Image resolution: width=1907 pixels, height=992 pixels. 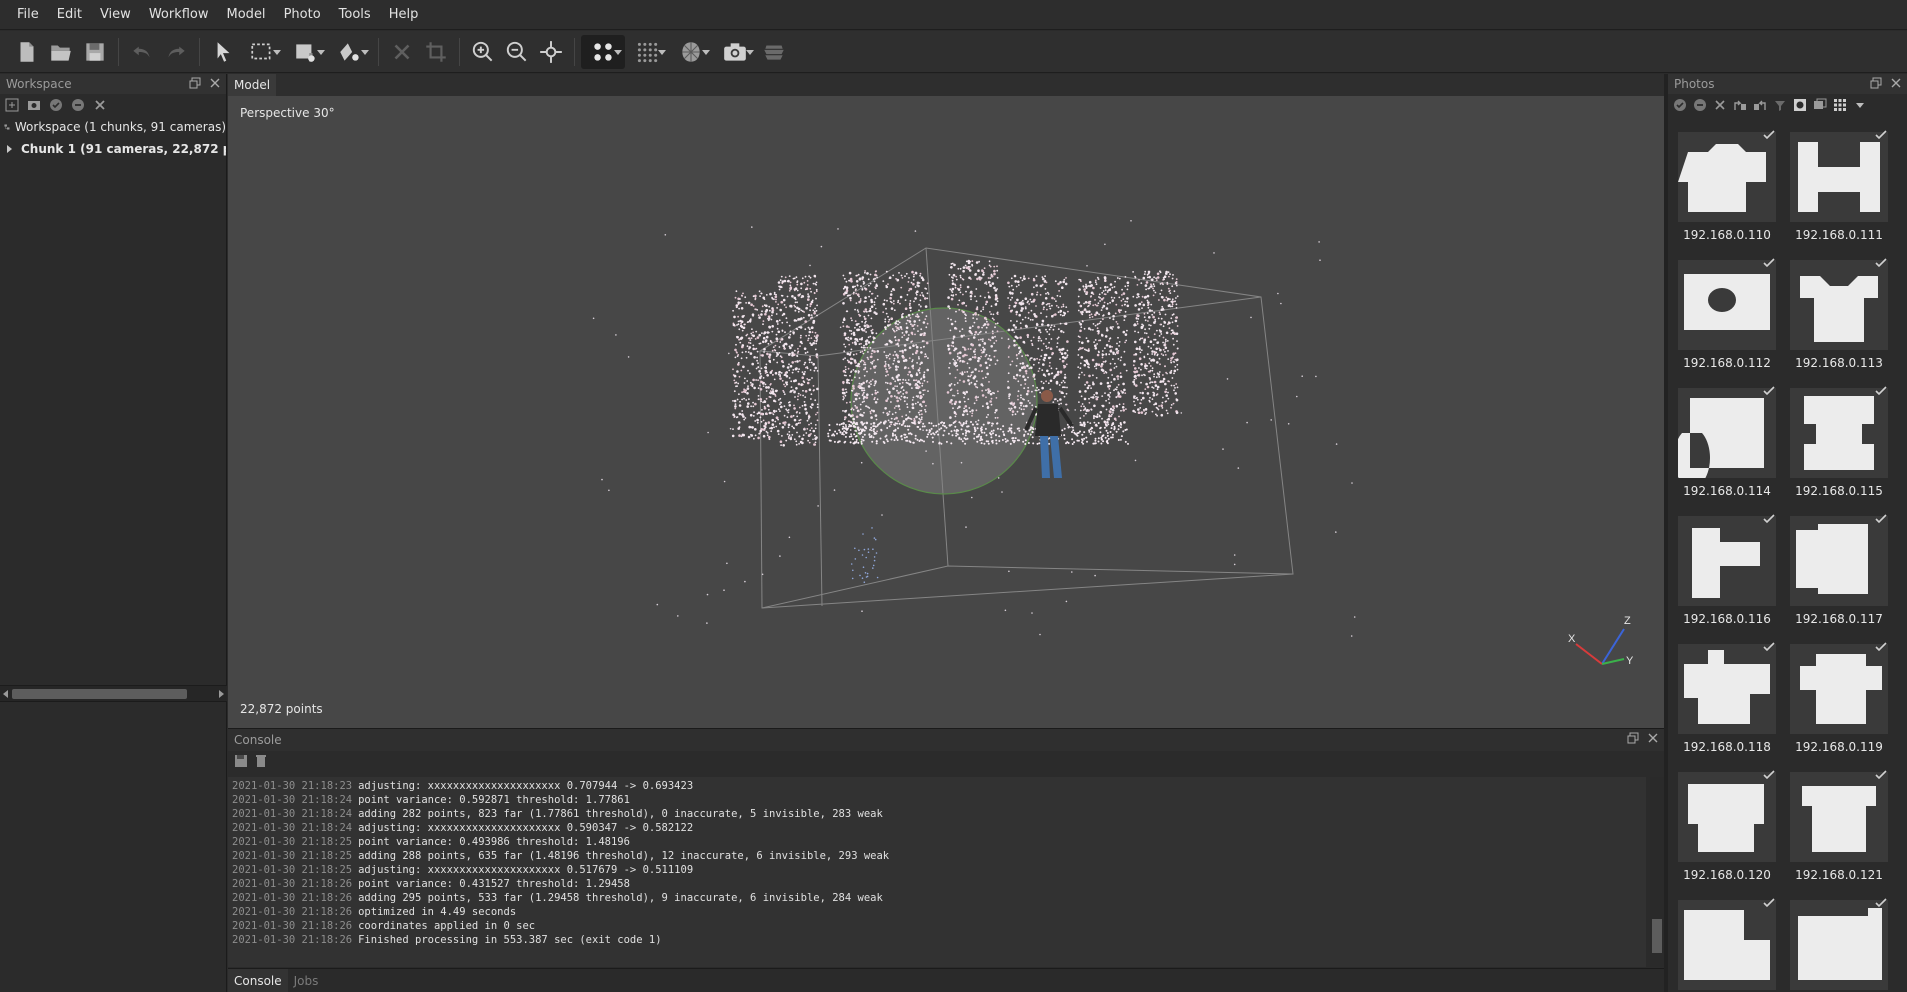 I want to click on view-frames-icon, so click(x=1820, y=105).